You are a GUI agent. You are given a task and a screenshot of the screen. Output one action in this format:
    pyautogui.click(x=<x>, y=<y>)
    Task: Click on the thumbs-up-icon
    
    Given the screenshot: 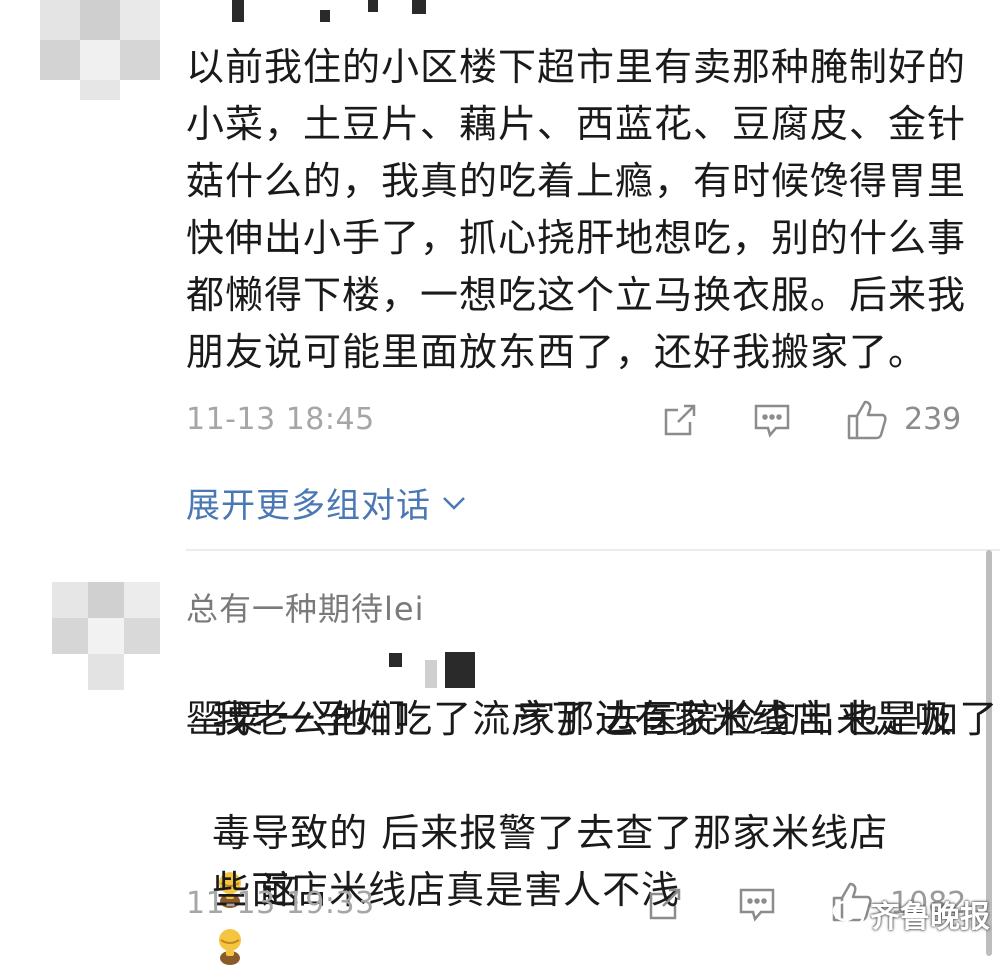 What is the action you would take?
    pyautogui.click(x=867, y=420)
    